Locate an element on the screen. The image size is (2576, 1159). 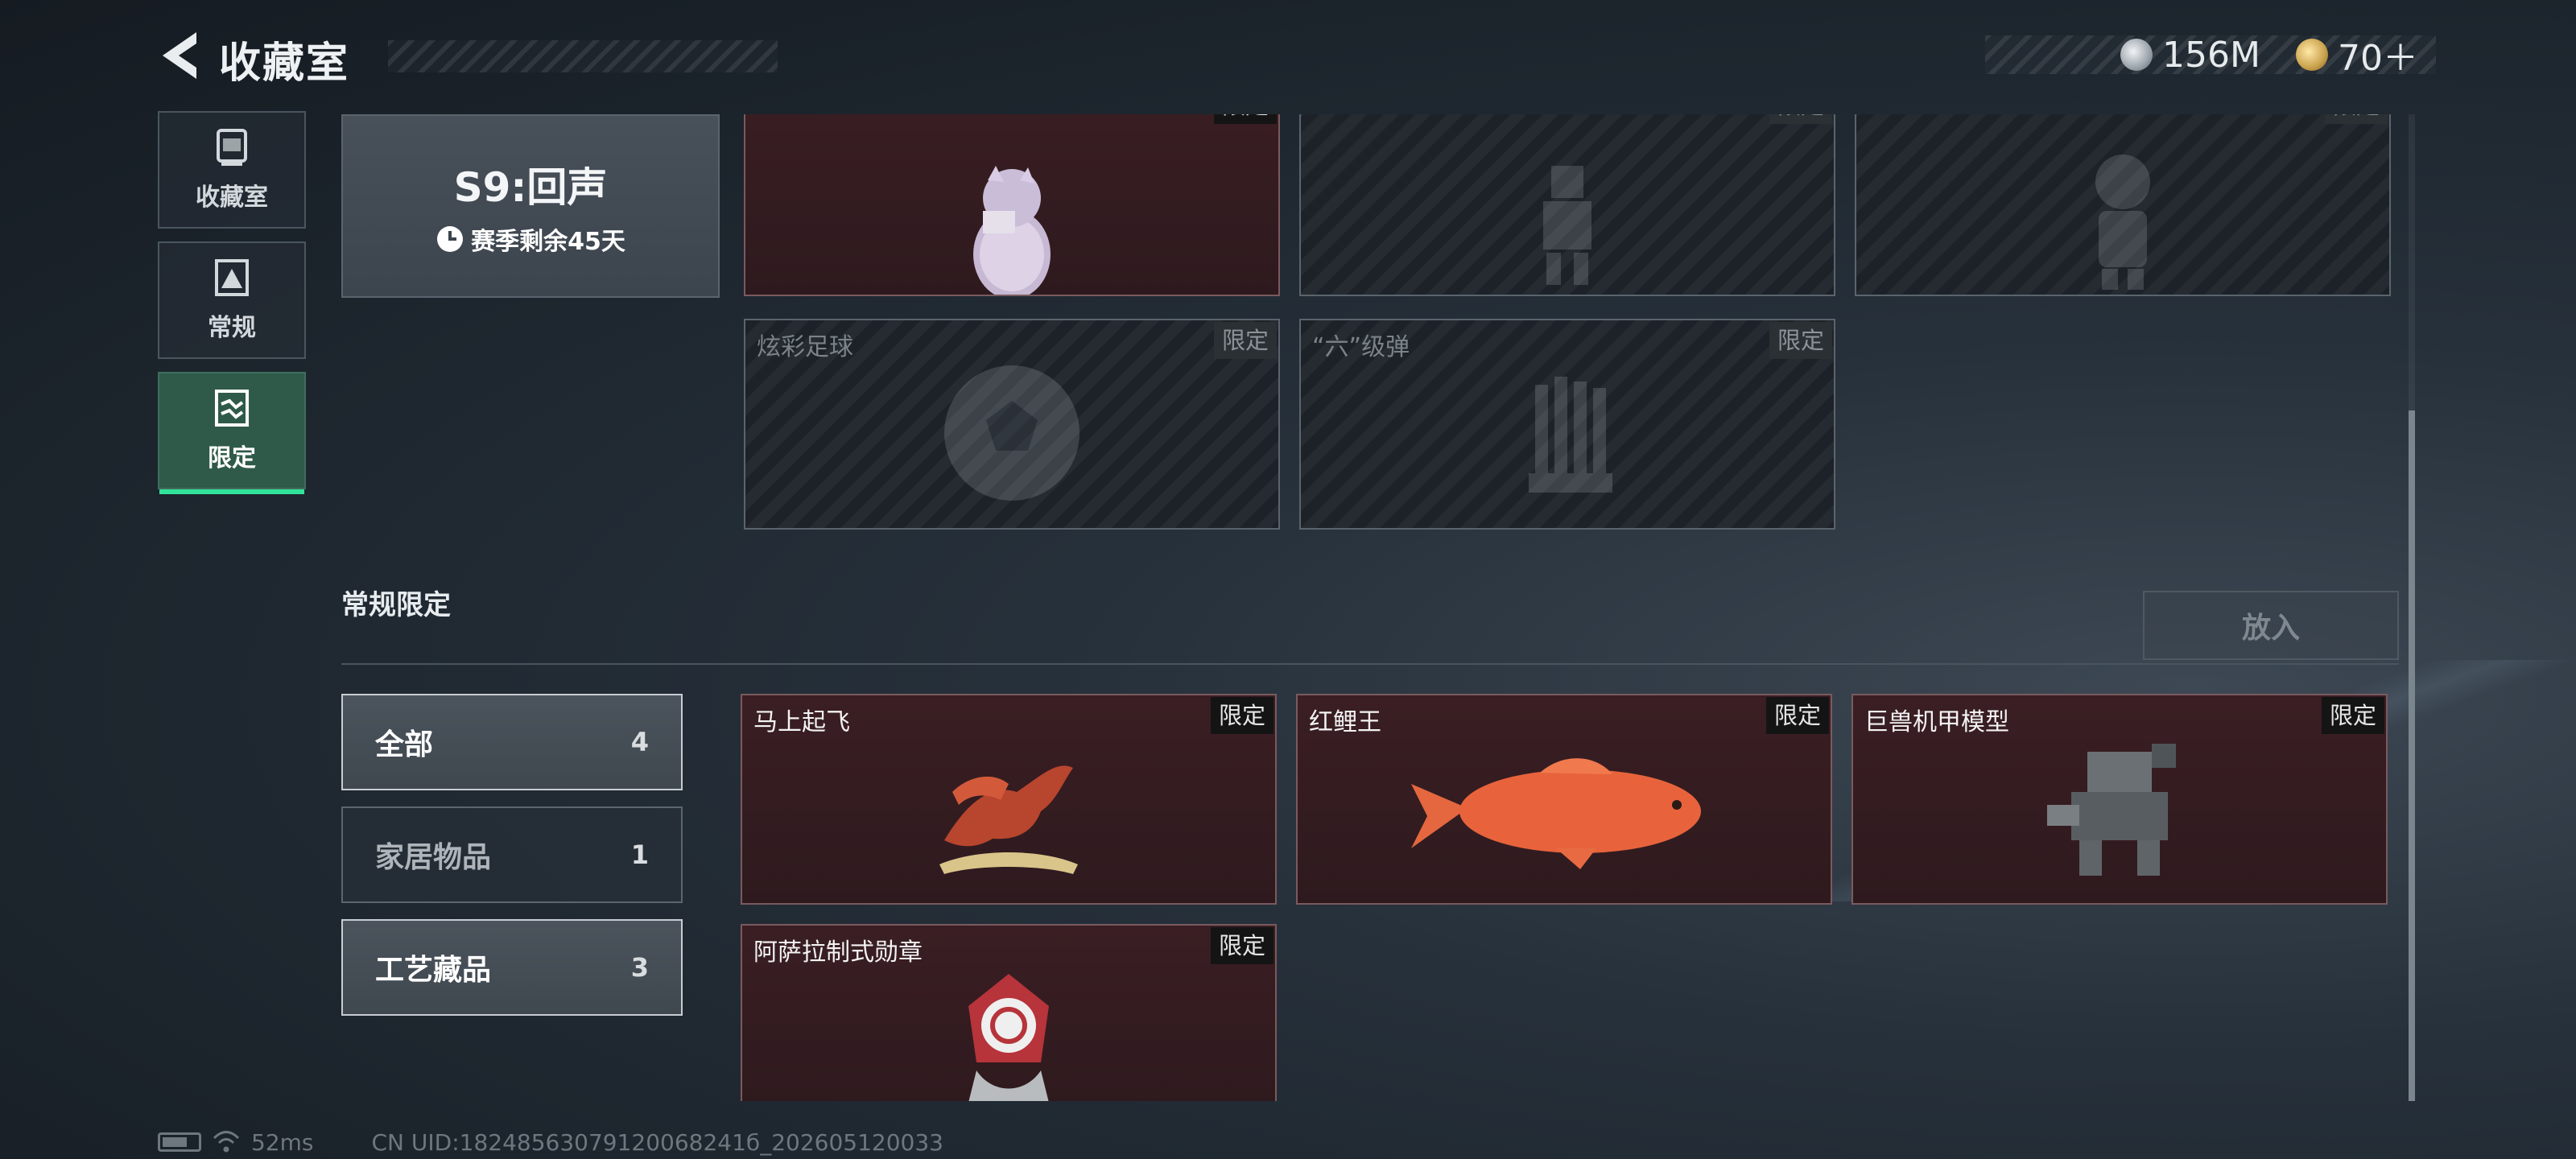
season-item-card: 炫彩足球 限定 is located at coordinates (1012, 424).